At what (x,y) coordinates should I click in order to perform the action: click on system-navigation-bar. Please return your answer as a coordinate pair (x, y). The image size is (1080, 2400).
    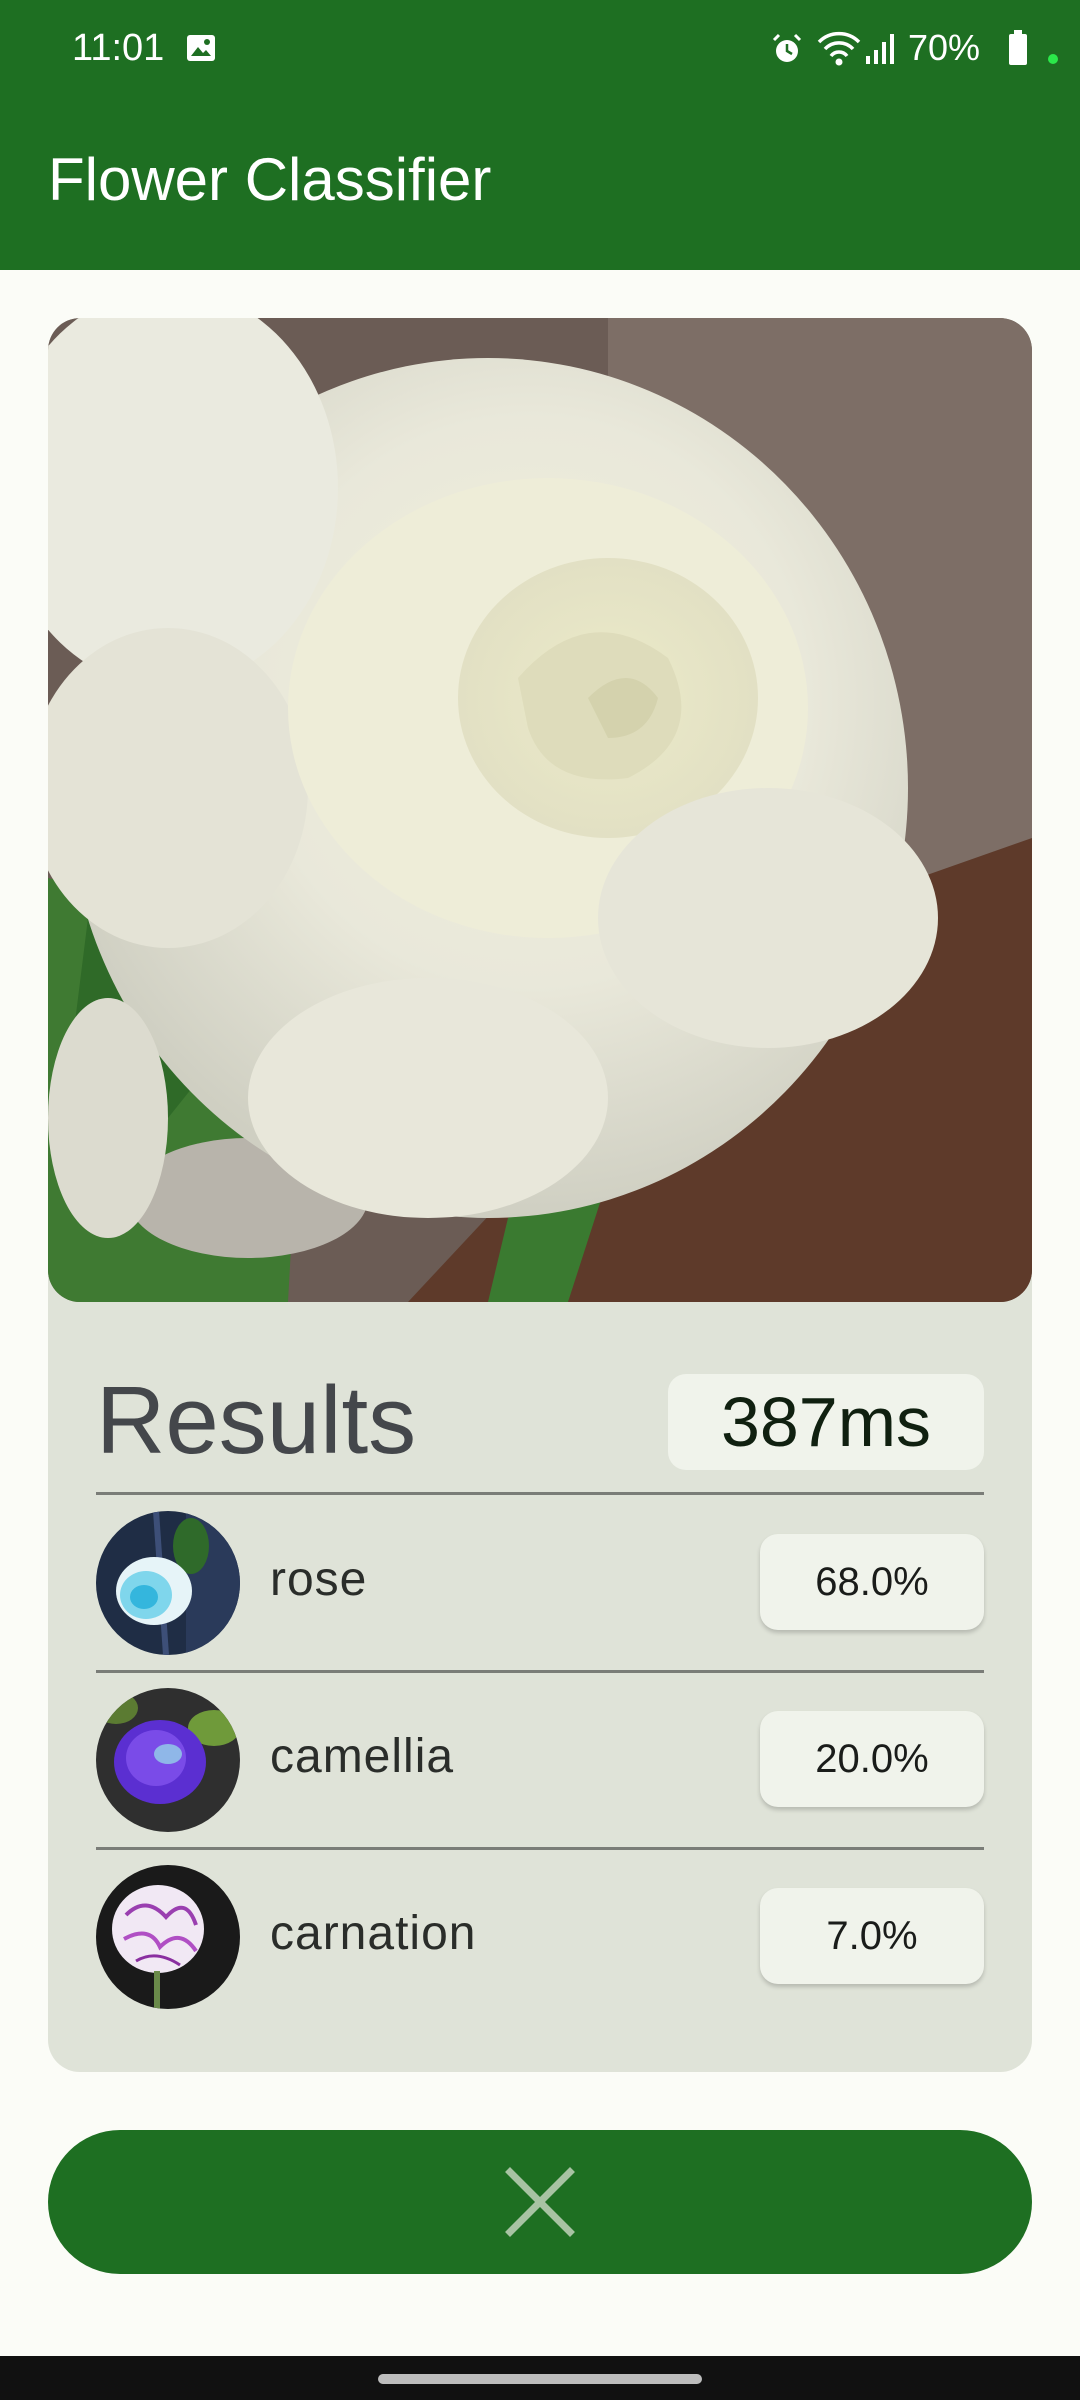
    Looking at the image, I should click on (540, 2378).